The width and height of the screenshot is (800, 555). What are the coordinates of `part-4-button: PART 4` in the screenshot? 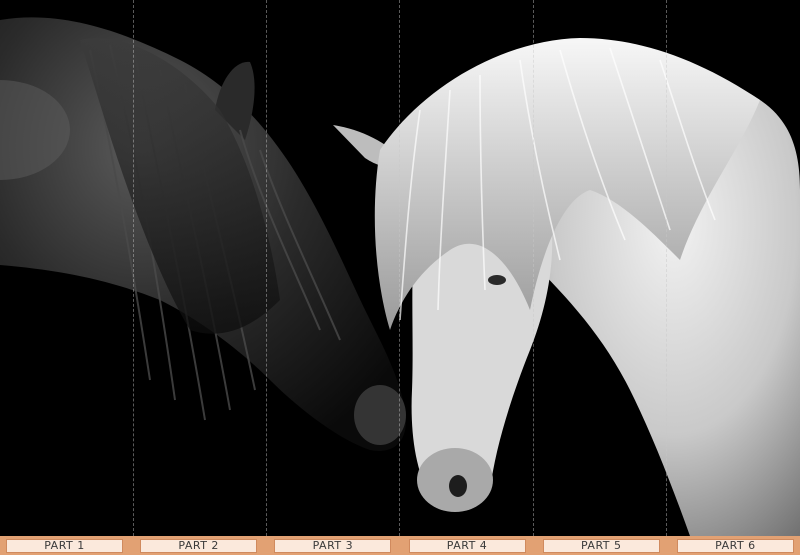 It's located at (467, 545).